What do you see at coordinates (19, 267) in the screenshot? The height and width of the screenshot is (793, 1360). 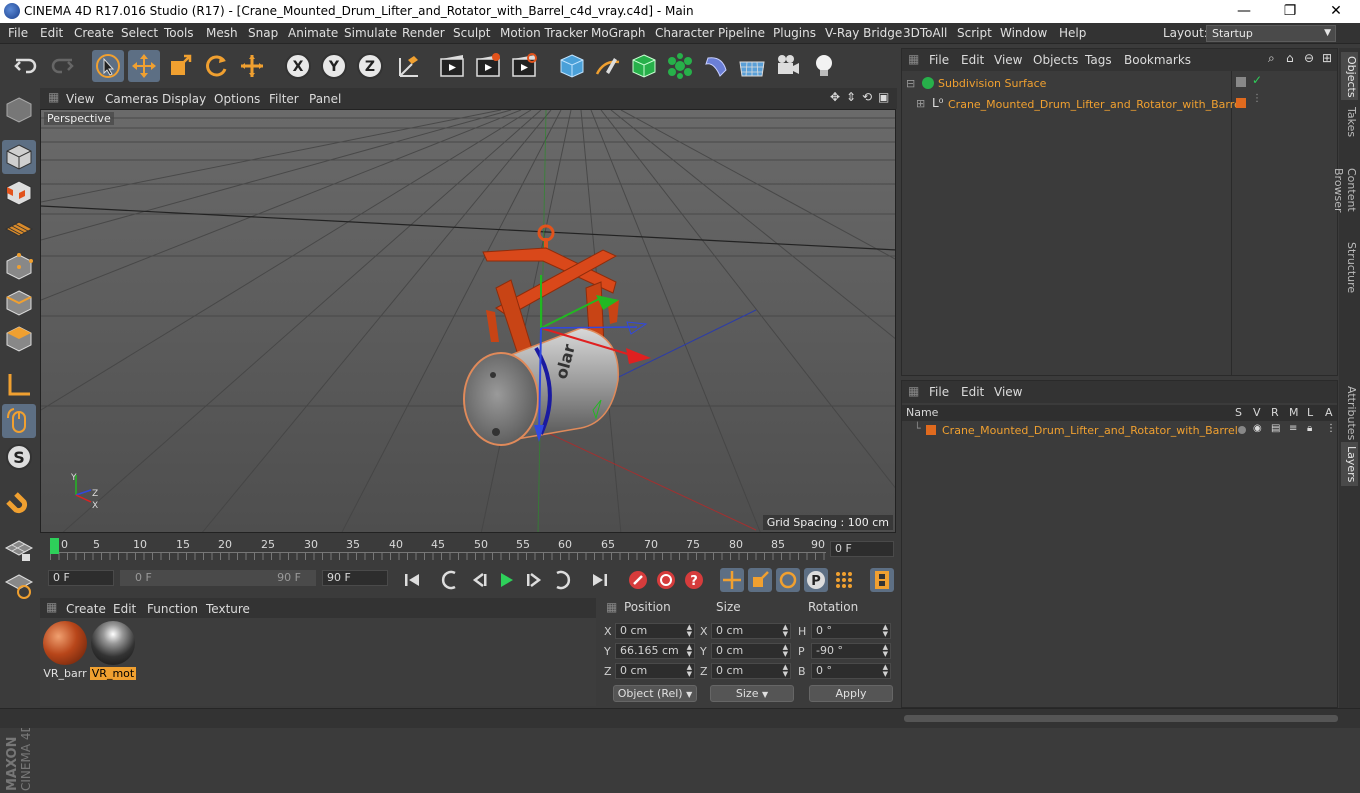 I see `points-mode-button` at bounding box center [19, 267].